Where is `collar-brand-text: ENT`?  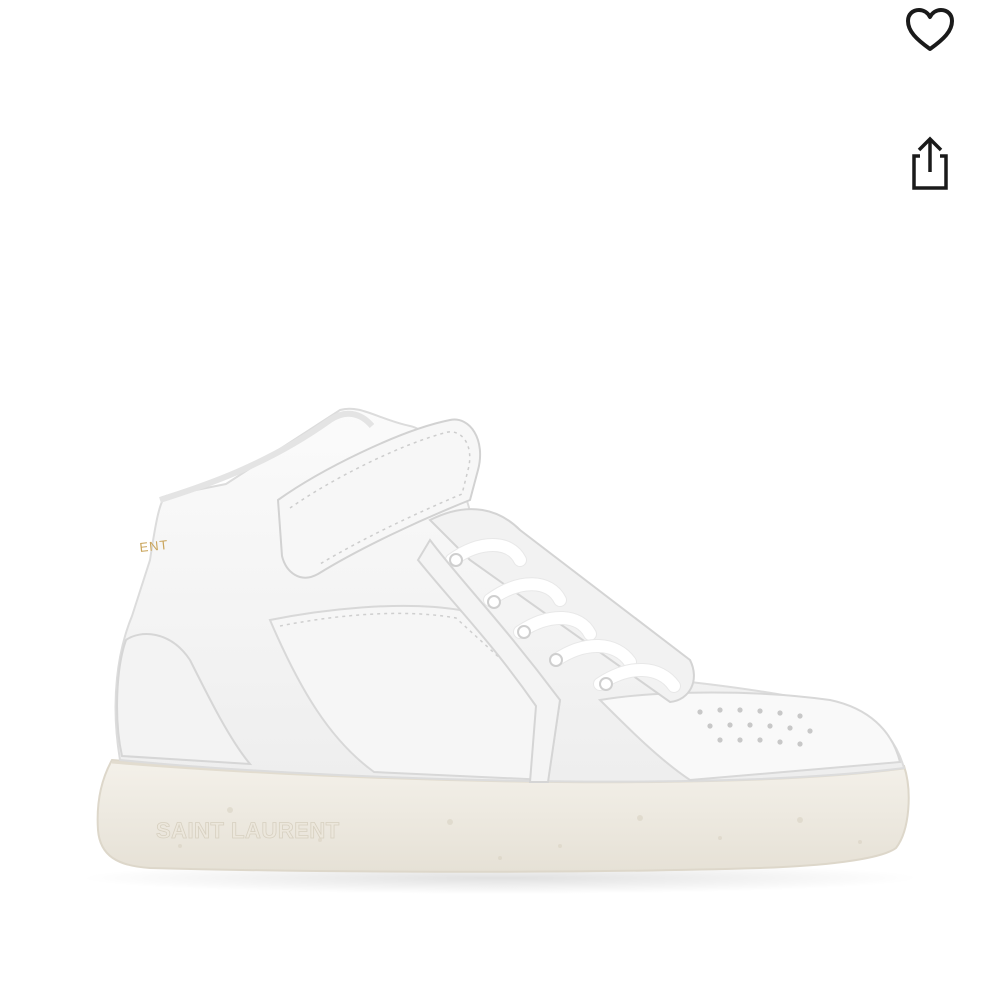
collar-brand-text: ENT is located at coordinates (154, 546).